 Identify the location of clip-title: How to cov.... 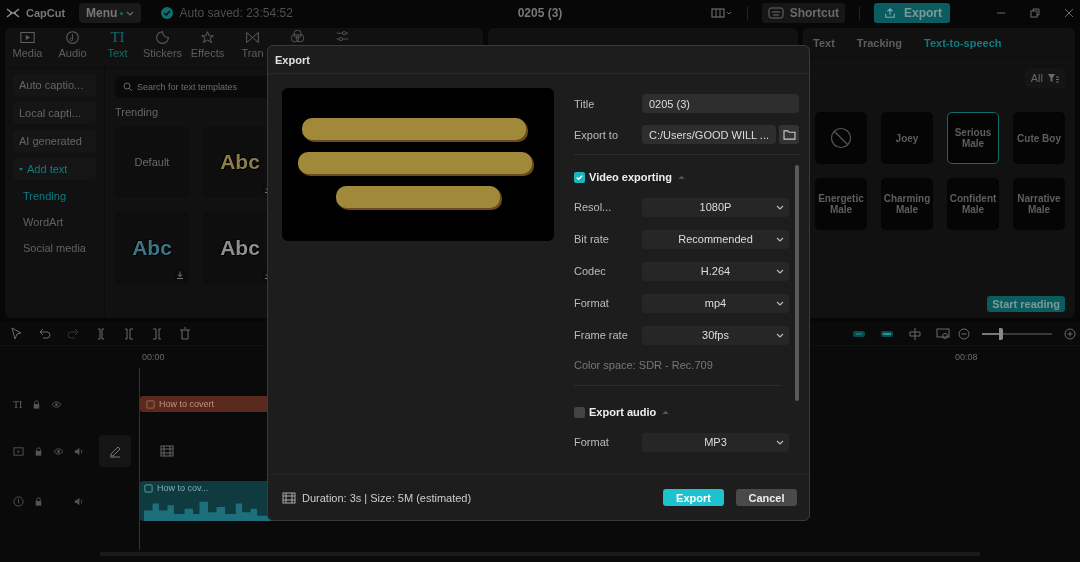
(183, 488).